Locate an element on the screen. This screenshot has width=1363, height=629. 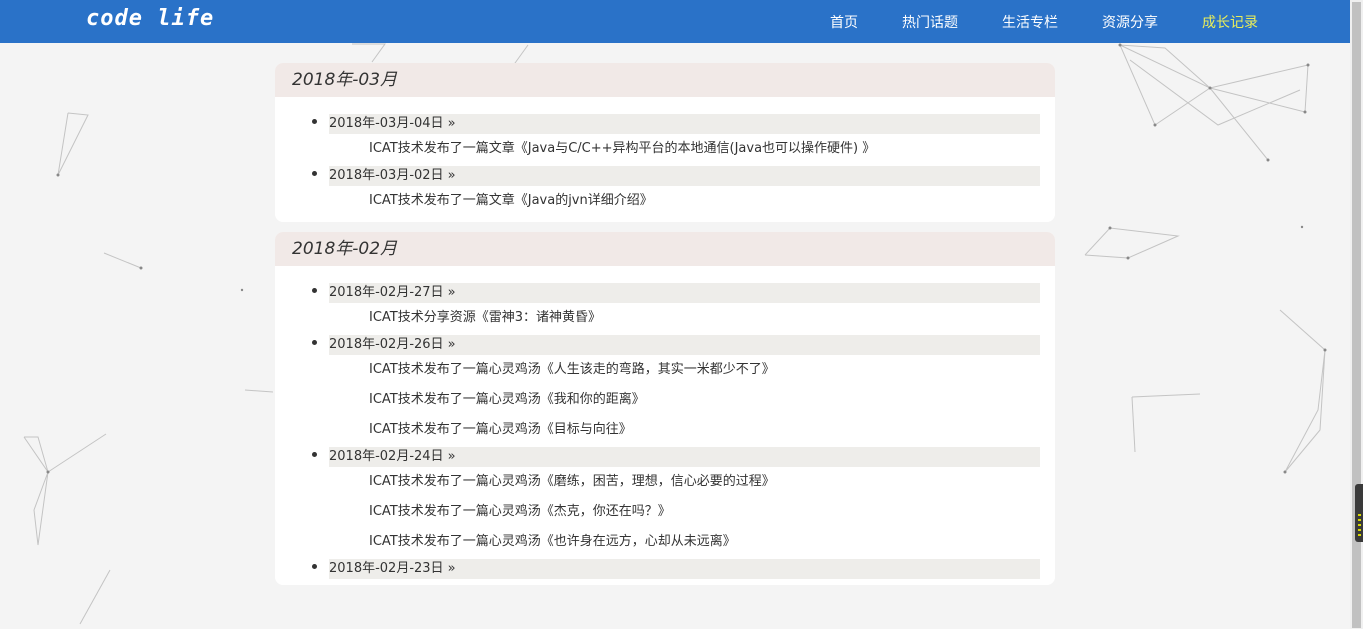
nav-item-life-column: 生活专栏 is located at coordinates (1030, 22).